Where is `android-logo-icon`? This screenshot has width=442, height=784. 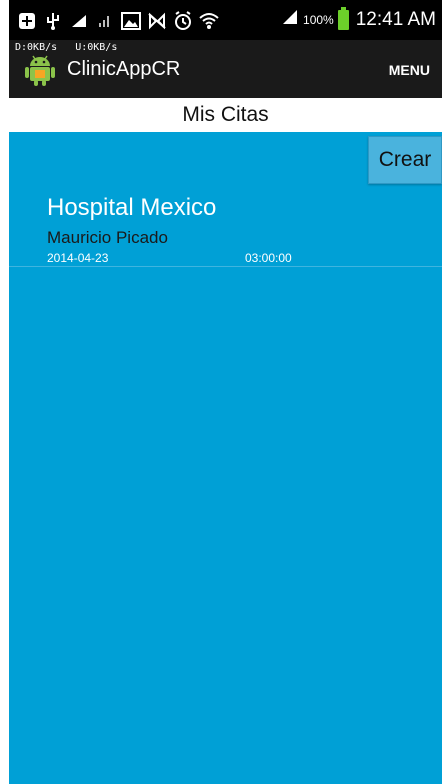
android-logo-icon is located at coordinates (40, 70).